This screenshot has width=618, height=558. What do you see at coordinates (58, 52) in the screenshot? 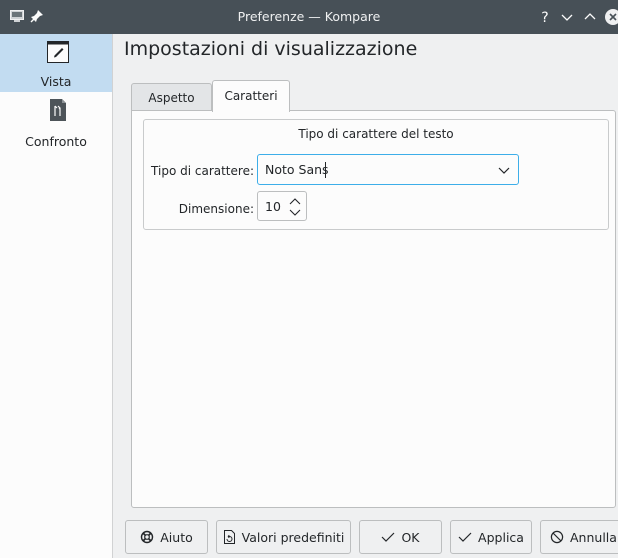
I see `brush-icon` at bounding box center [58, 52].